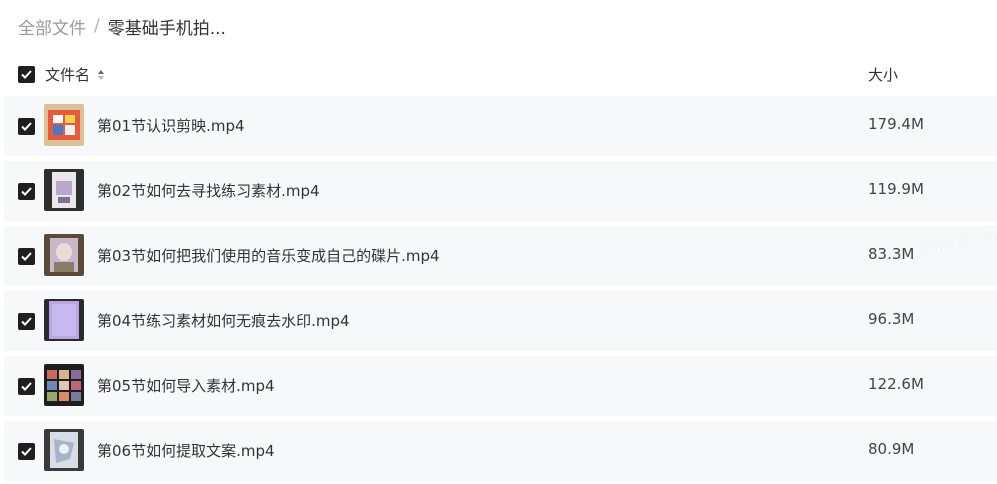 This screenshot has height=484, width=997. What do you see at coordinates (186, 385) in the screenshot?
I see `file-name: 第05节如何导入素材.mp4` at bounding box center [186, 385].